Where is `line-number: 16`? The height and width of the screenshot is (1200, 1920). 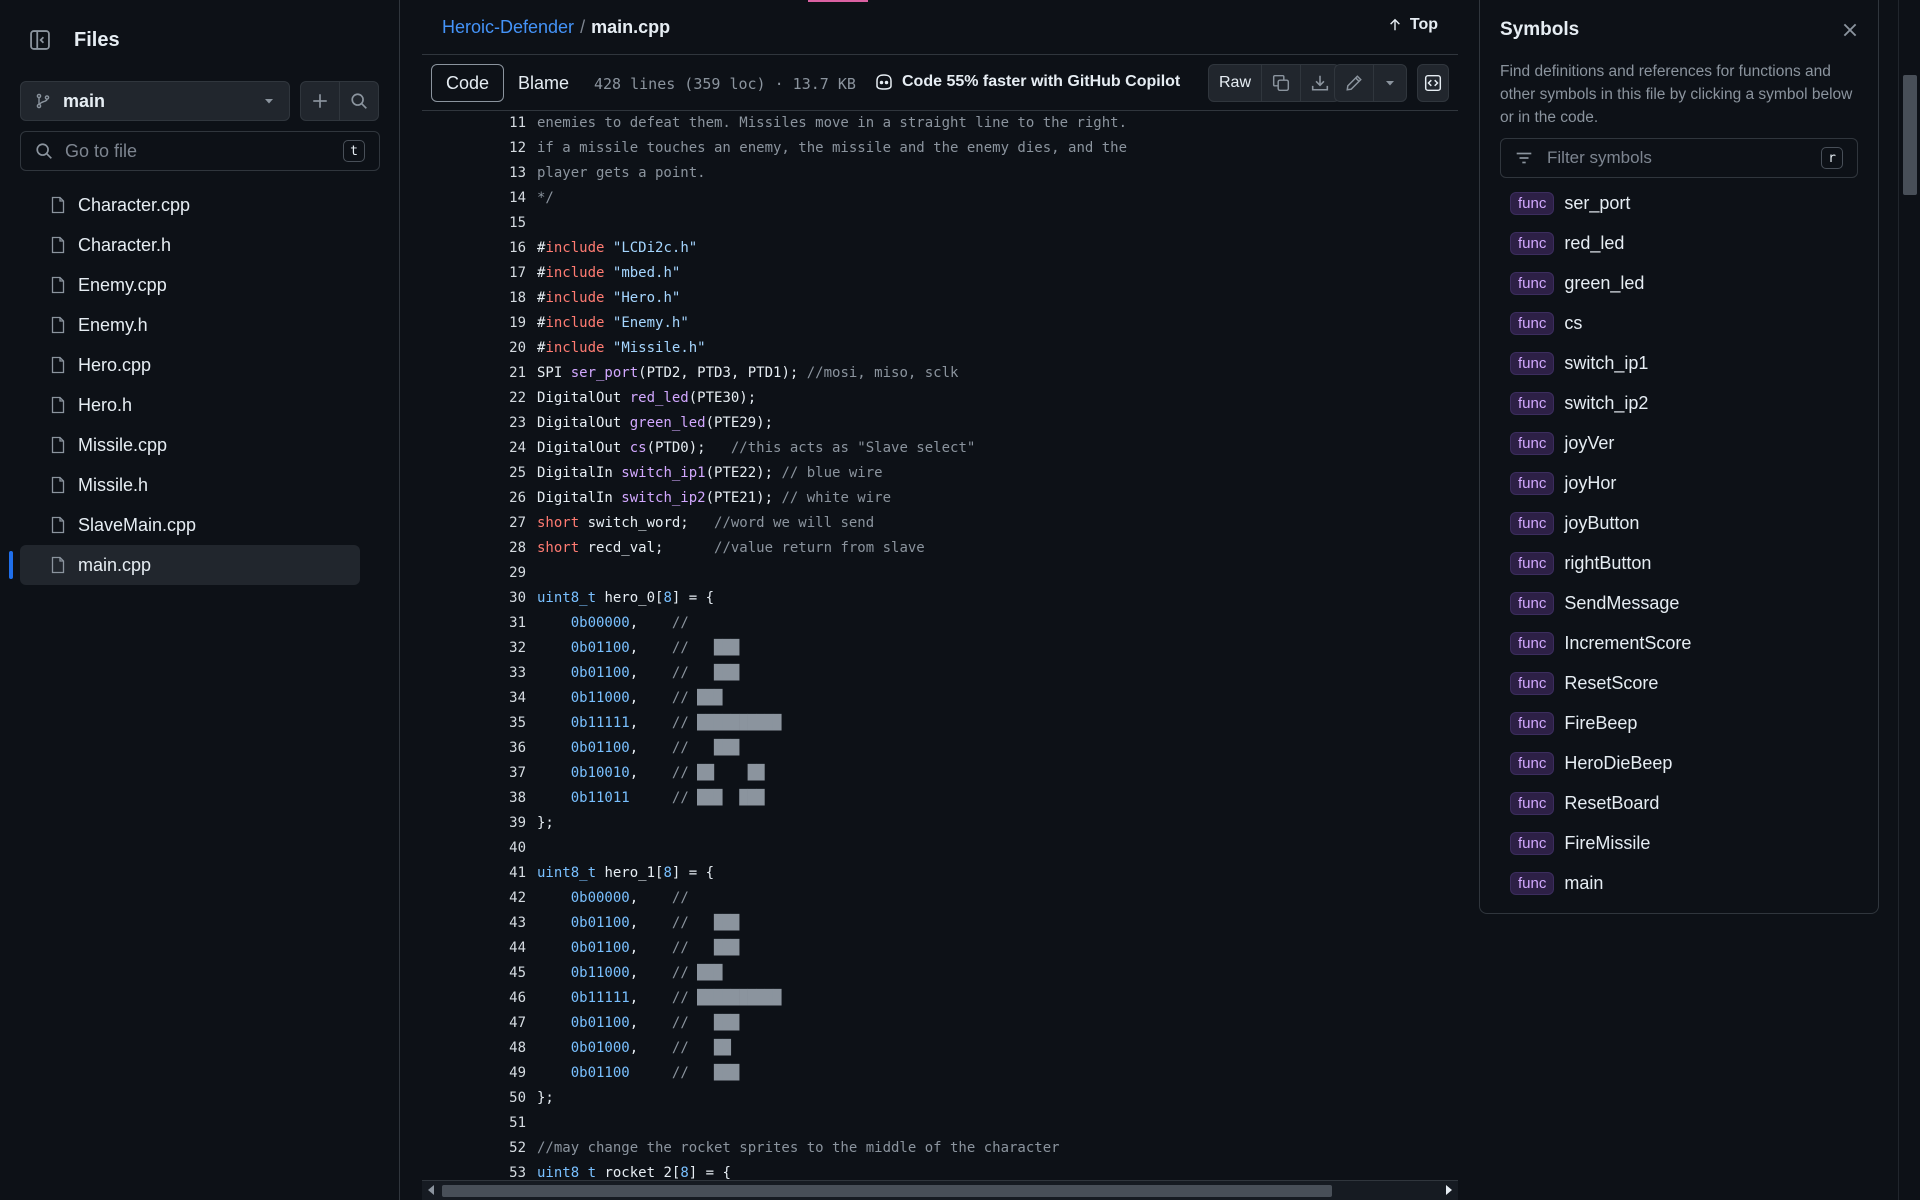
line-number: 16 is located at coordinates (474, 248).